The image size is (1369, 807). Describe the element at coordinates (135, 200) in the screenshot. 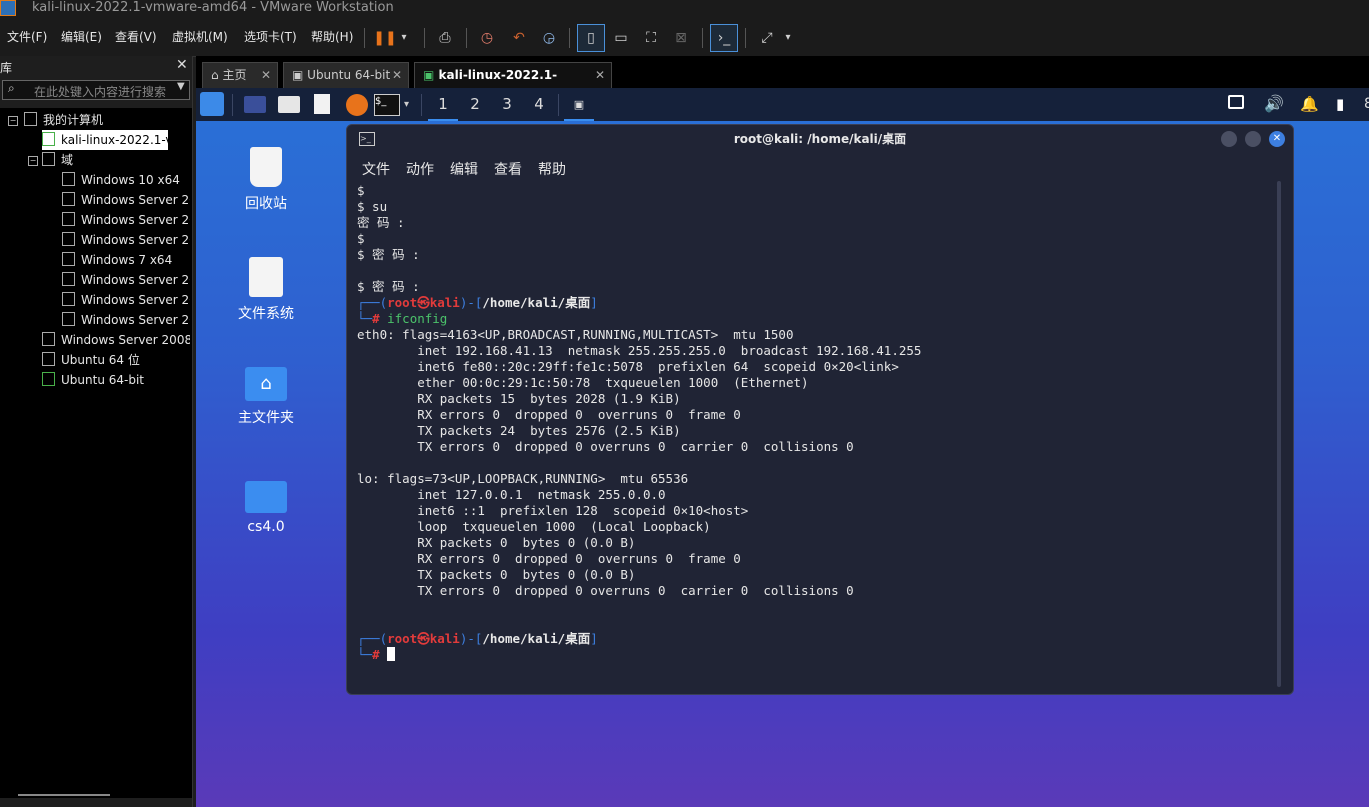

I see `library-tree-label: Windows Server 20` at that location.